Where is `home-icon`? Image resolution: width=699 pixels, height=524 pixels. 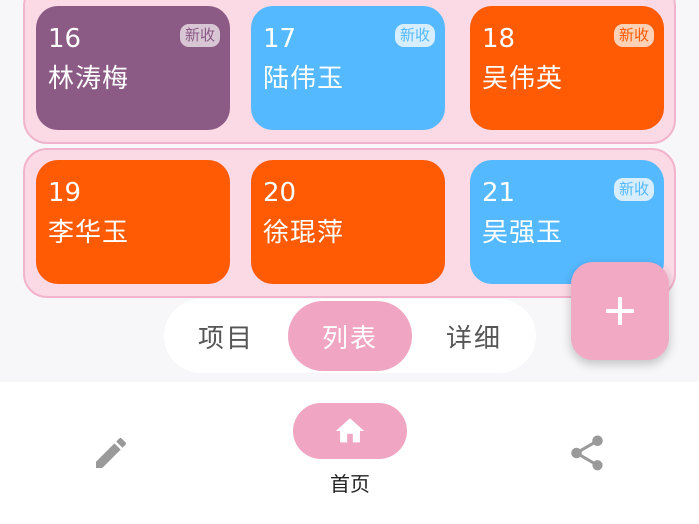
home-icon is located at coordinates (350, 430).